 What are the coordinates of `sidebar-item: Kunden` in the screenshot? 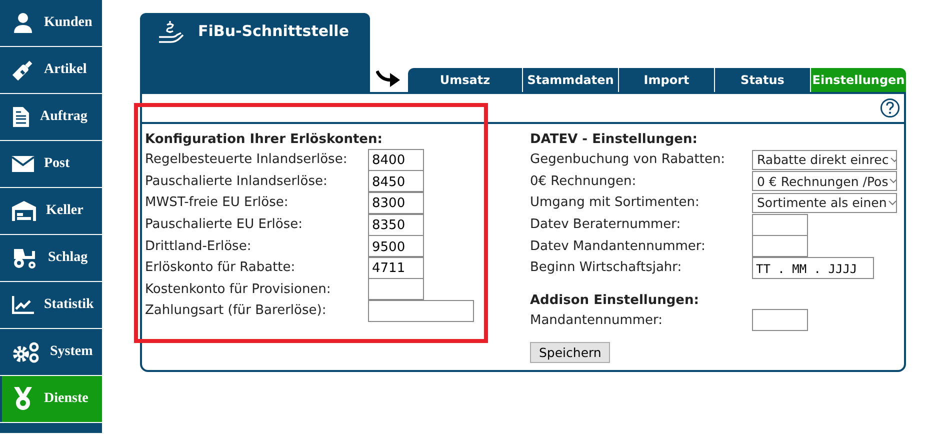 It's located at (51, 23).